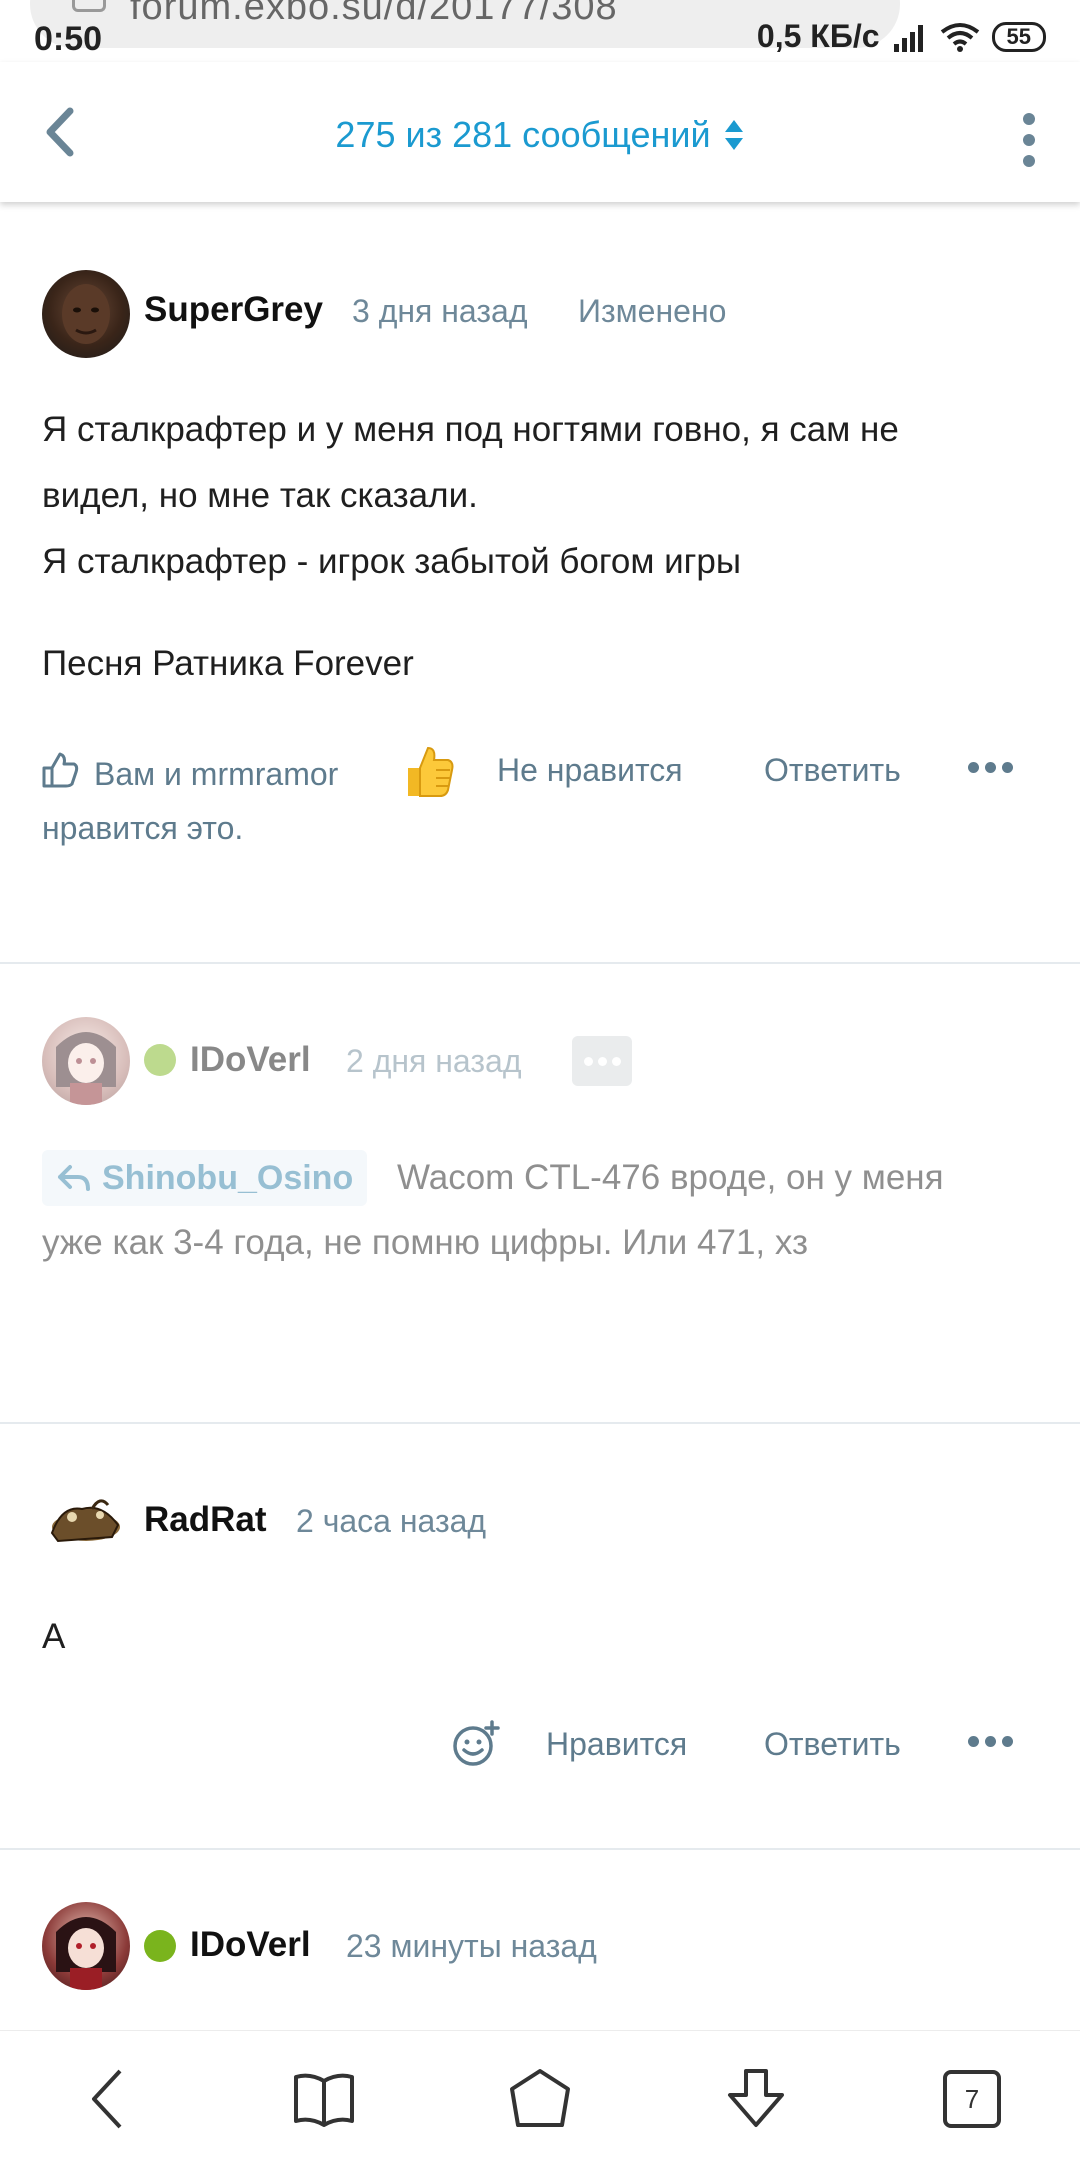 Image resolution: width=1080 pixels, height=2160 pixels. What do you see at coordinates (68, 39) in the screenshot?
I see `status-time: 0:50` at bounding box center [68, 39].